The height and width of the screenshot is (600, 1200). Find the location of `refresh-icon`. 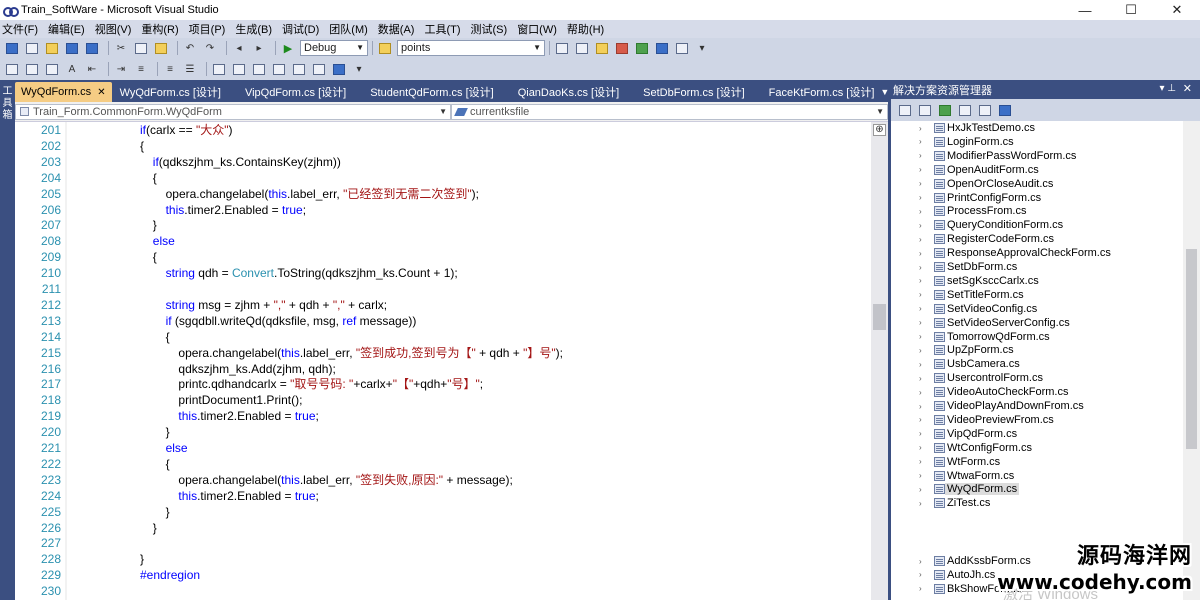

refresh-icon is located at coordinates (945, 110).